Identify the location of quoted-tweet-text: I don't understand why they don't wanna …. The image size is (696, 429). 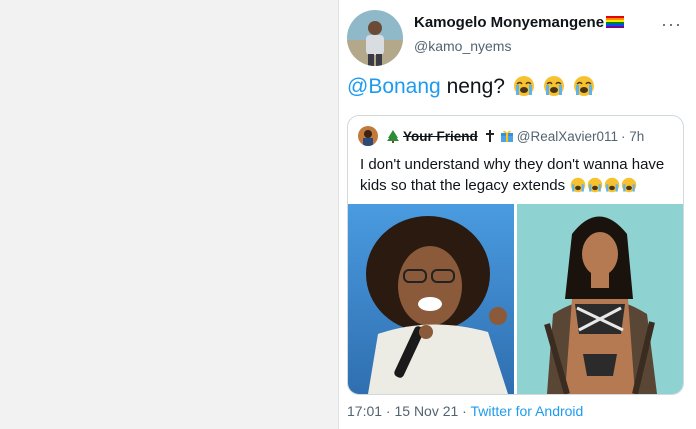
(519, 175).